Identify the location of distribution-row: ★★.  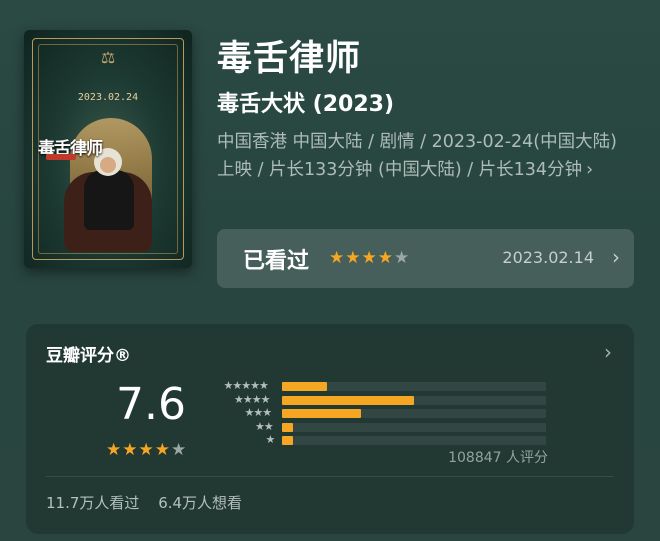
(381, 427).